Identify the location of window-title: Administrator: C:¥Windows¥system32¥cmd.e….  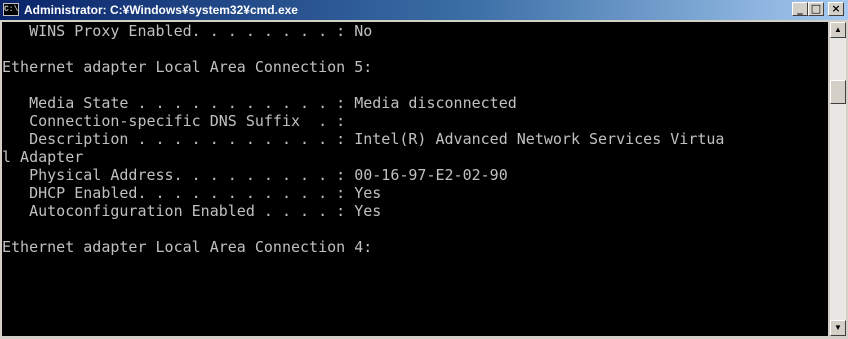
(161, 10).